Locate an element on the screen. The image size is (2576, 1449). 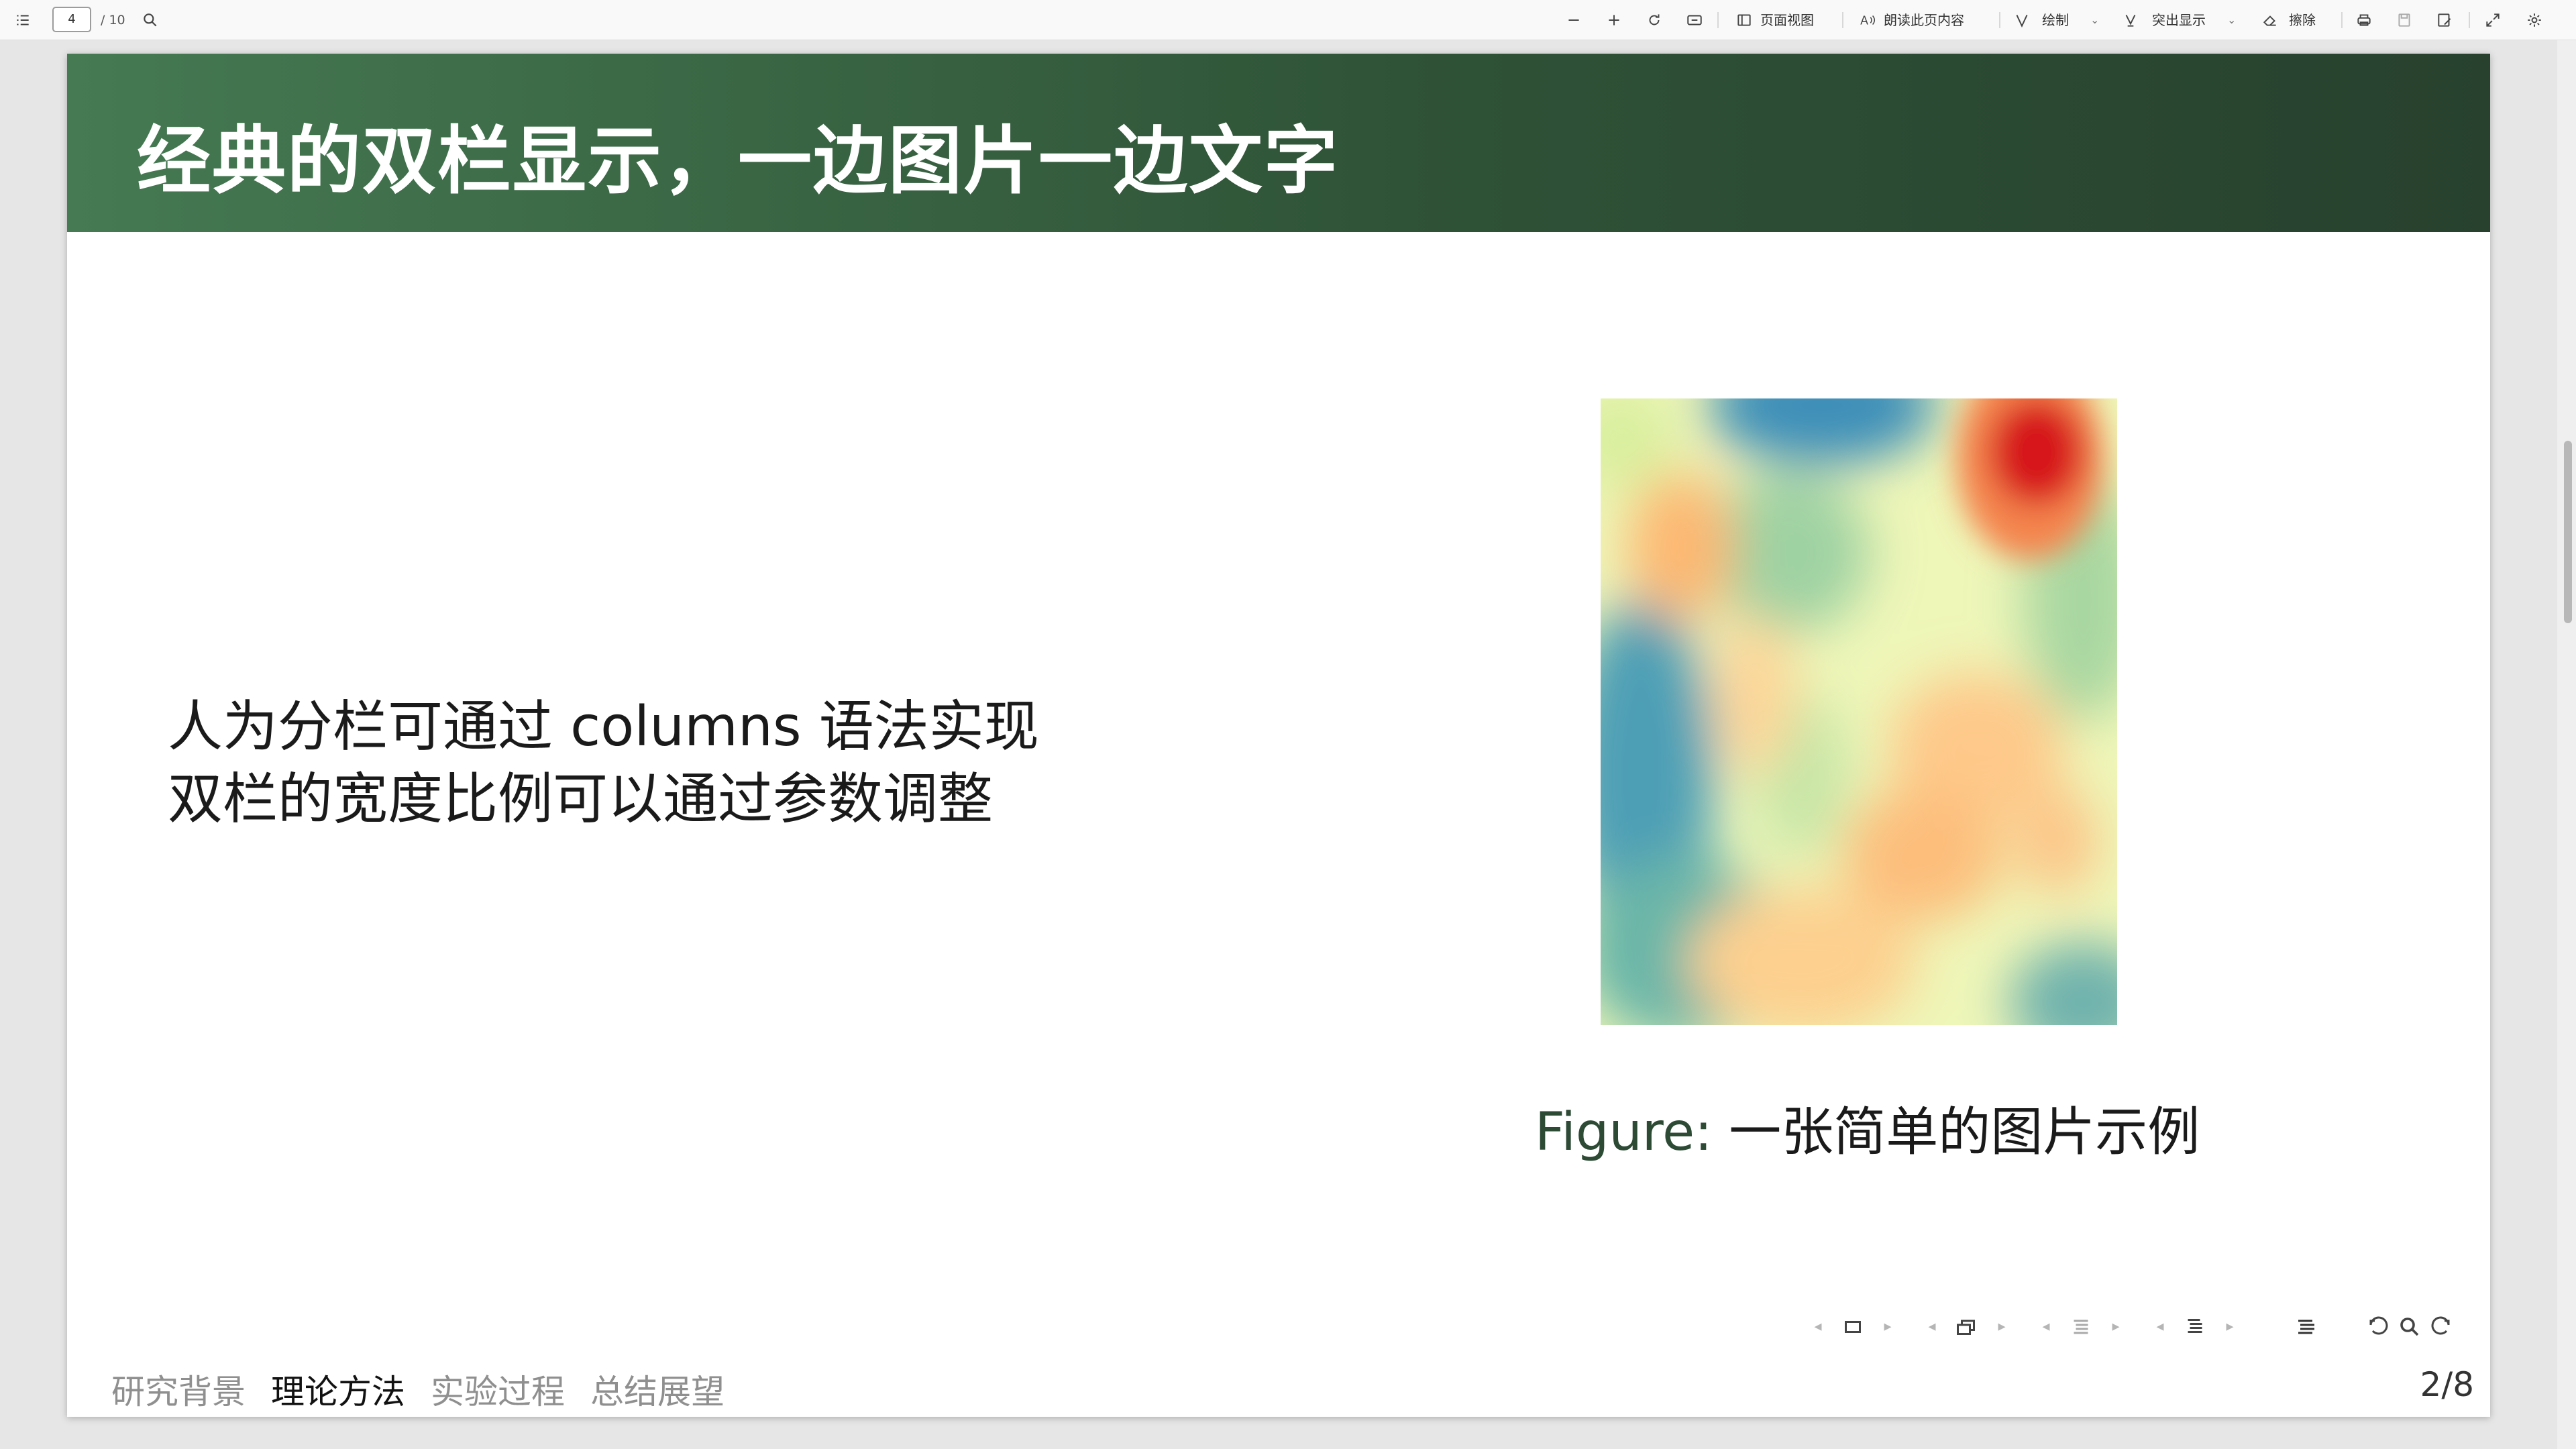
highlight-icon is located at coordinates (2130, 20).